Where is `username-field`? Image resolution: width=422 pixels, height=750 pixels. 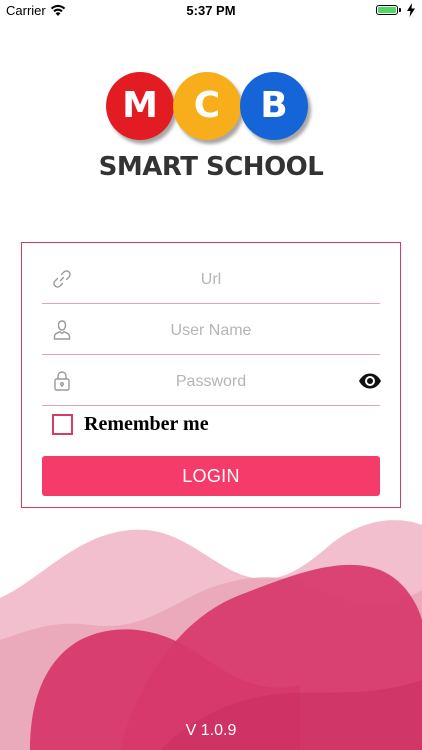 username-field is located at coordinates (211, 329).